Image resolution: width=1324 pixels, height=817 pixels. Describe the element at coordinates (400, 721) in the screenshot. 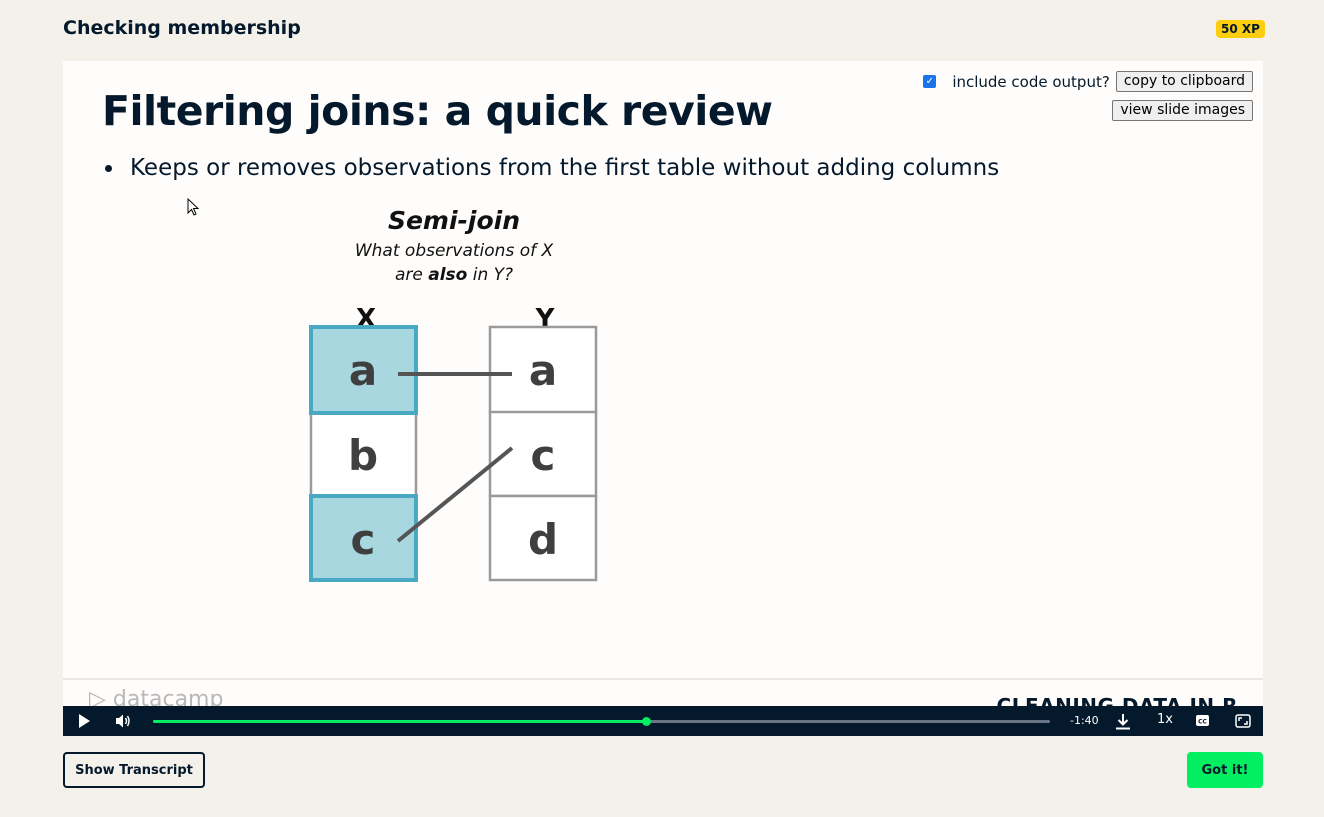

I see `progress-fill` at that location.